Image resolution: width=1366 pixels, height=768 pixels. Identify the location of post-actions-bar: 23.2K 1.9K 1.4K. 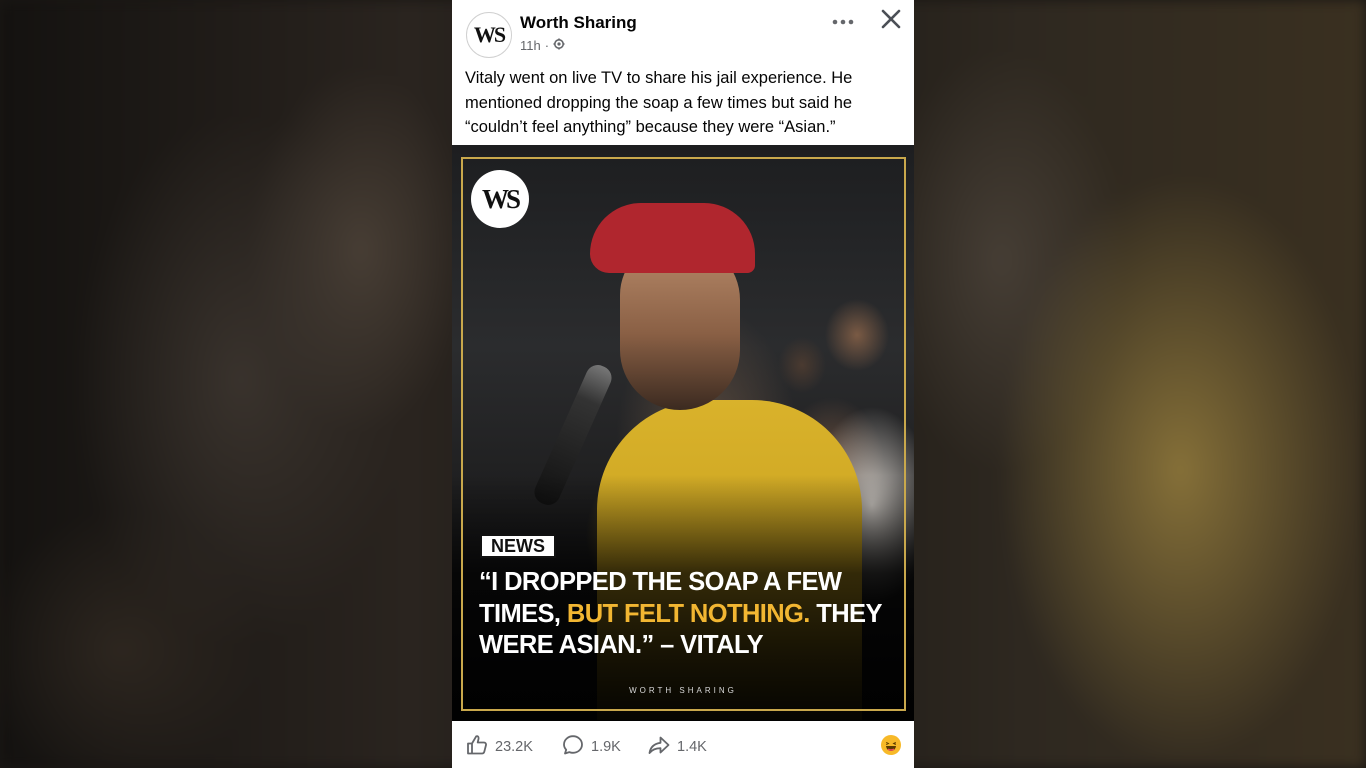
(683, 744).